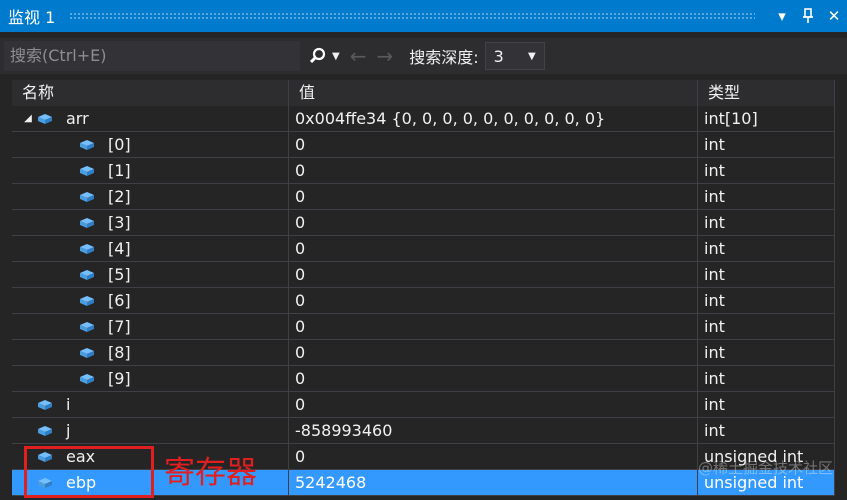 The image size is (847, 500). I want to click on watch-name: [5], so click(119, 274).